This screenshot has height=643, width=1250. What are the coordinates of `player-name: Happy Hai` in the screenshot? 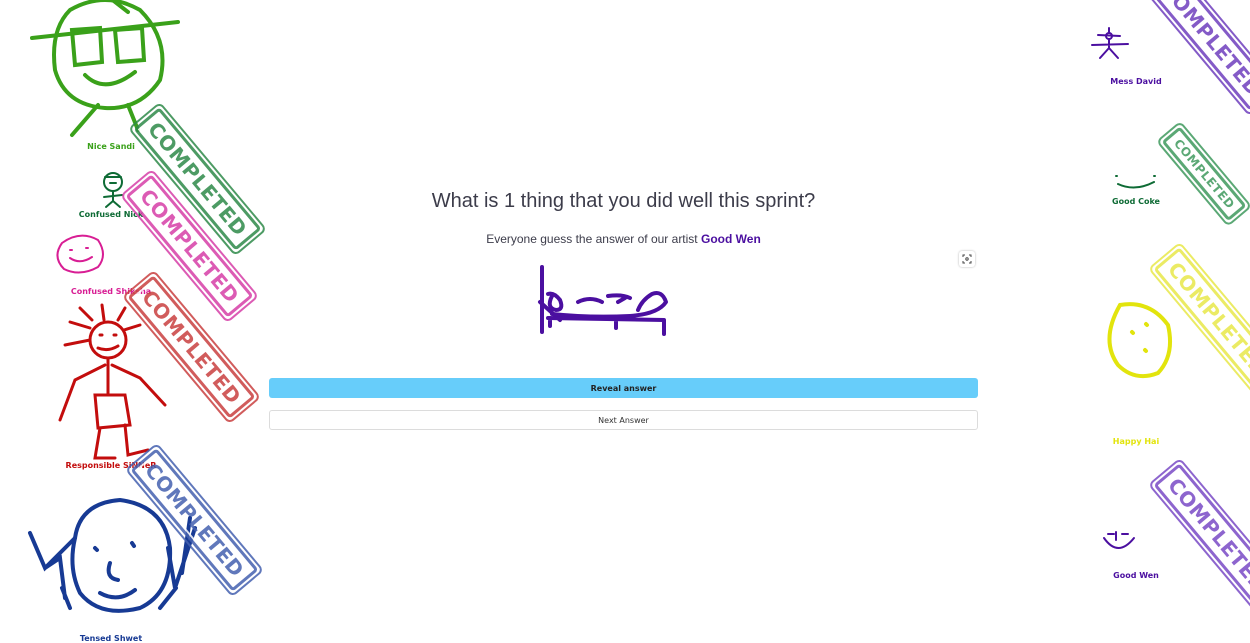 It's located at (1136, 441).